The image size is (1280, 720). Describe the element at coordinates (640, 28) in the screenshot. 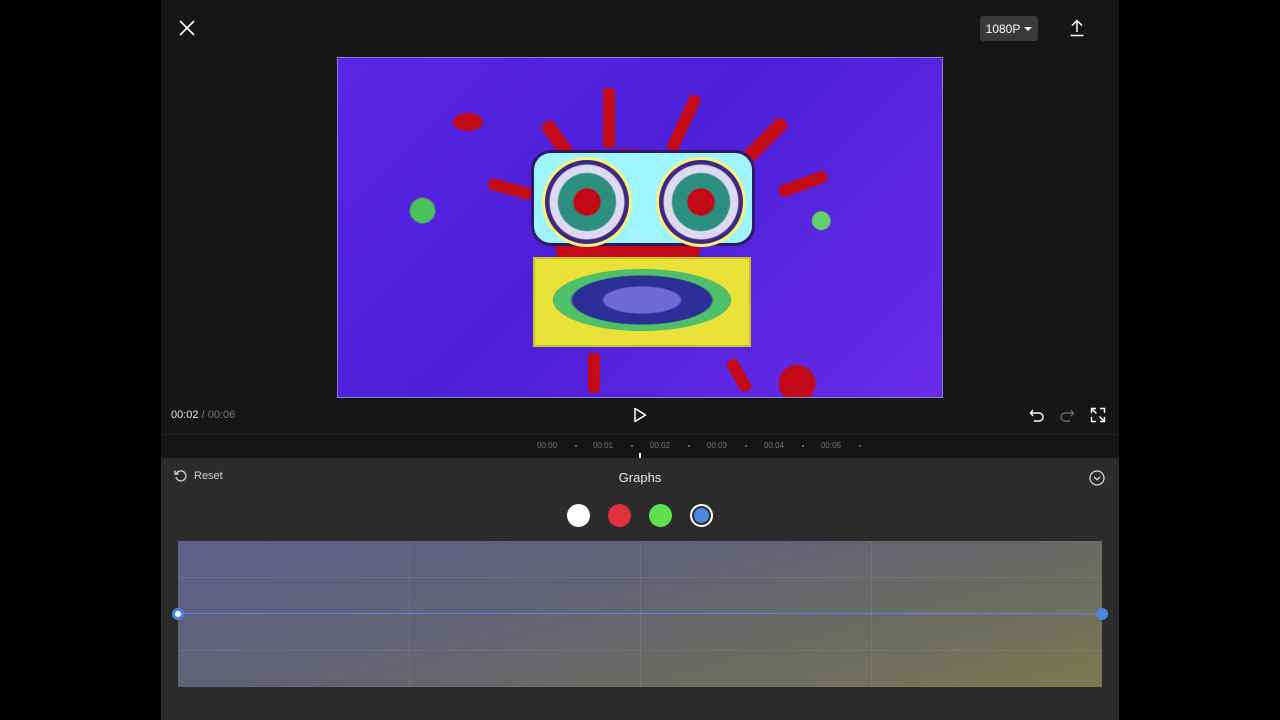

I see `top-bar: 1080P` at that location.